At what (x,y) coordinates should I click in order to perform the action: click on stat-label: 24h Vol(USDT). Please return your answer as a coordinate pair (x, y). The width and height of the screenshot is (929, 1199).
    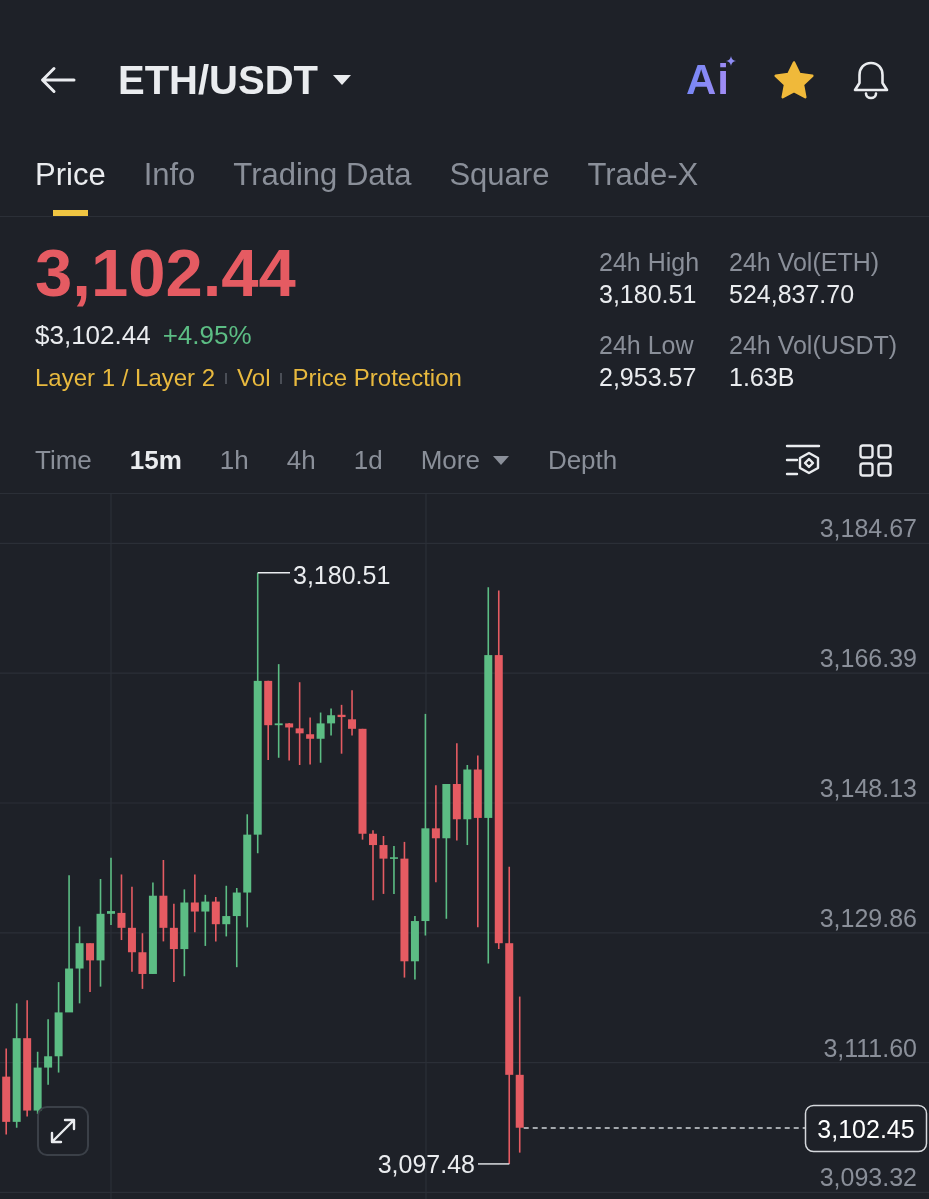
    Looking at the image, I should click on (814, 345).